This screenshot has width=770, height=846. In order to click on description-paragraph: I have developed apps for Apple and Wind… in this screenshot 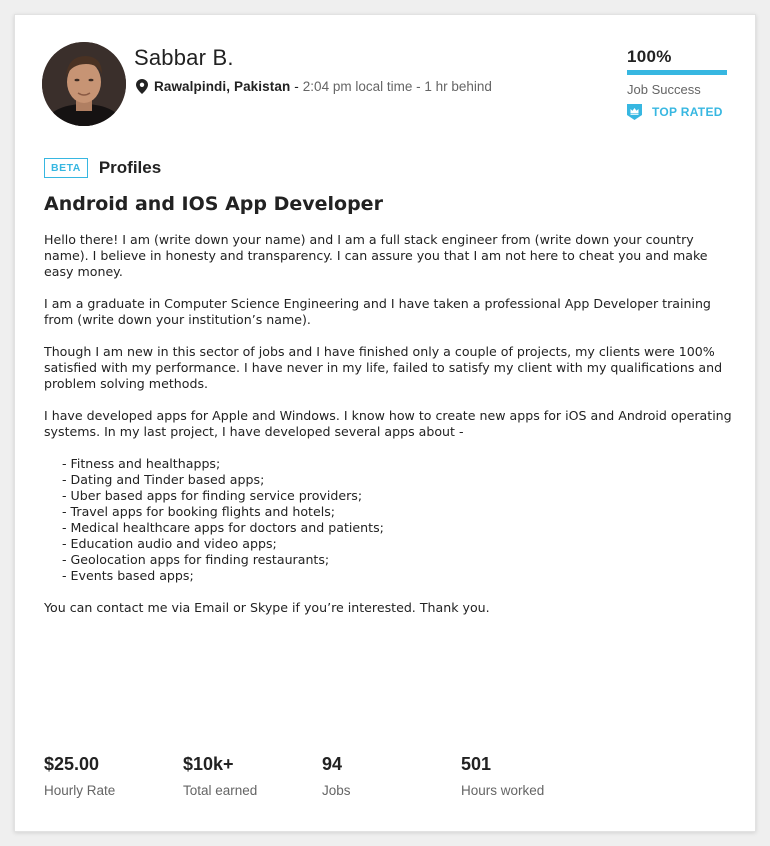, I will do `click(388, 423)`.